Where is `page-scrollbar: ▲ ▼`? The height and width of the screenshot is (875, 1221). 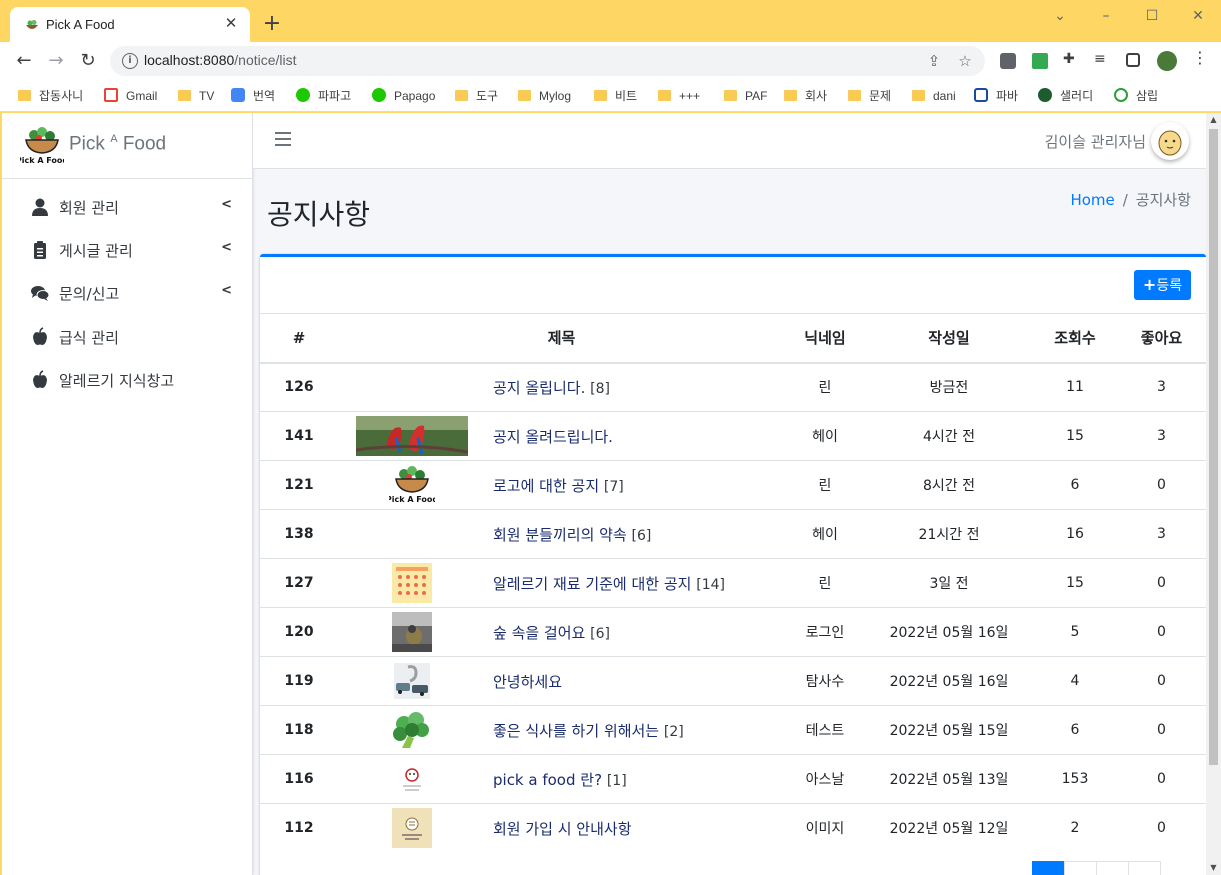 page-scrollbar: ▲ ▼ is located at coordinates (1213, 494).